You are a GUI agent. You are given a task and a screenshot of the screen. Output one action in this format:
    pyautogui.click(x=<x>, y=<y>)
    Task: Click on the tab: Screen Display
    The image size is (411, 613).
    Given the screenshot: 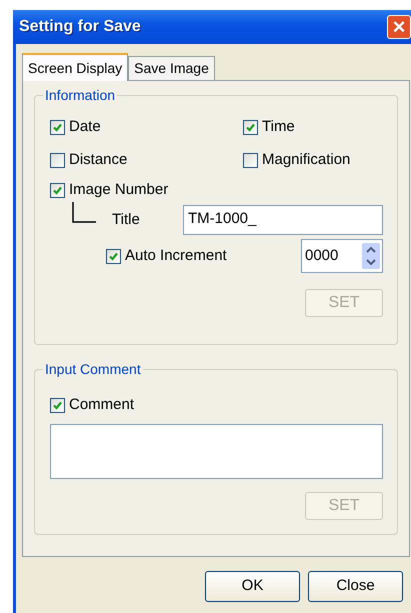 What is the action you would take?
    pyautogui.click(x=75, y=67)
    